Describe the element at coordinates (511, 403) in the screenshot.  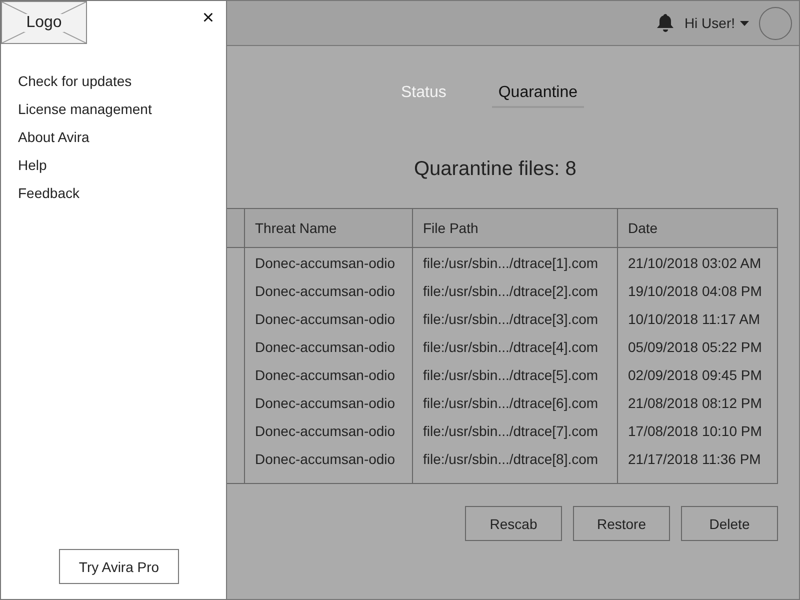
I see `table-cell-text: file:/usr/sbin.../dtrace[6].com` at that location.